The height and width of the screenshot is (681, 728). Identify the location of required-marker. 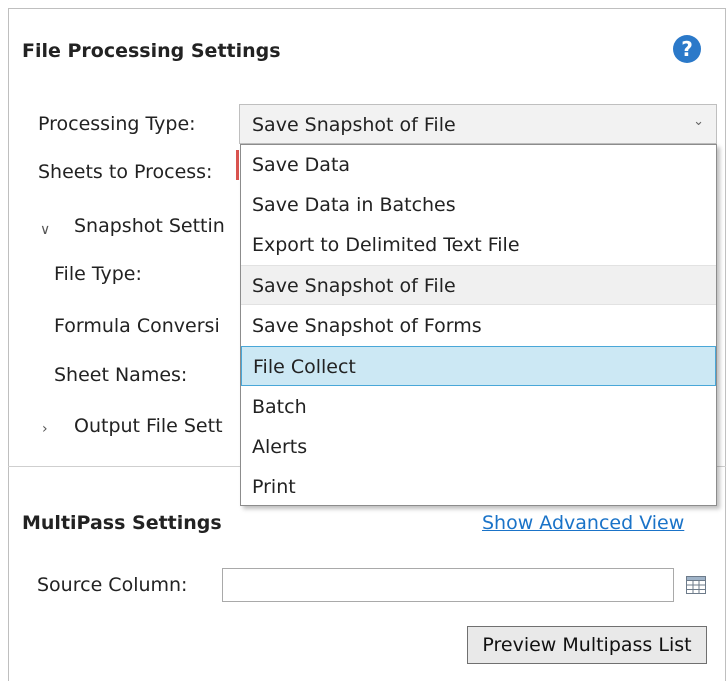
(237, 165).